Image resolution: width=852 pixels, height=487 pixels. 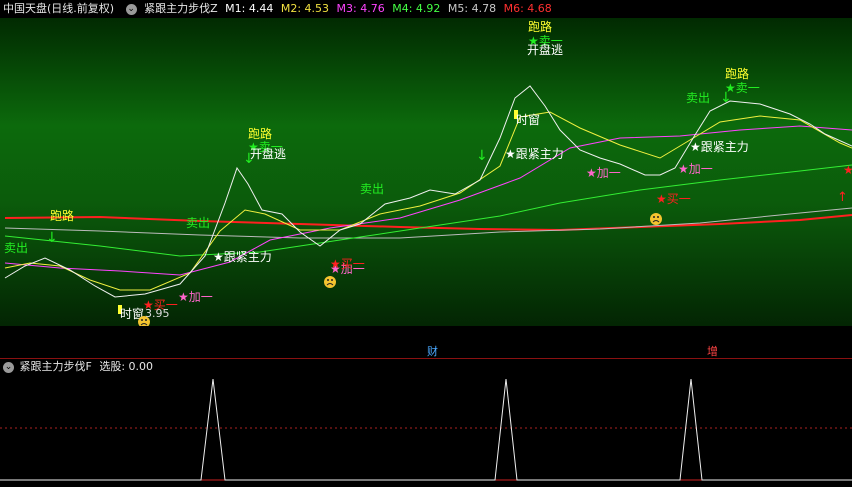 I want to click on label-add-one-4: ★加一, so click(x=695, y=169).